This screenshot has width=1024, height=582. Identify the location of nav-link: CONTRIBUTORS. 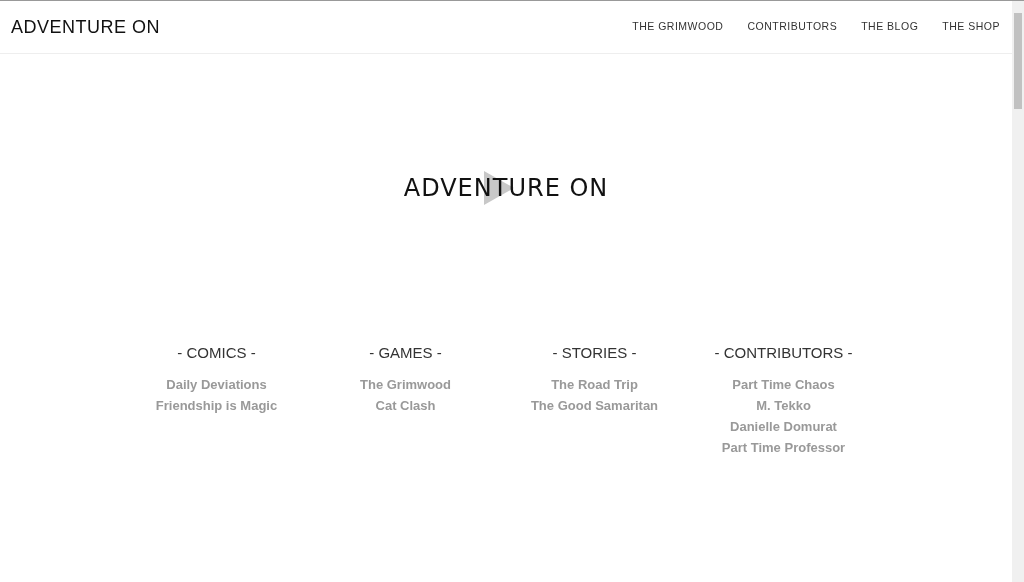
(792, 27).